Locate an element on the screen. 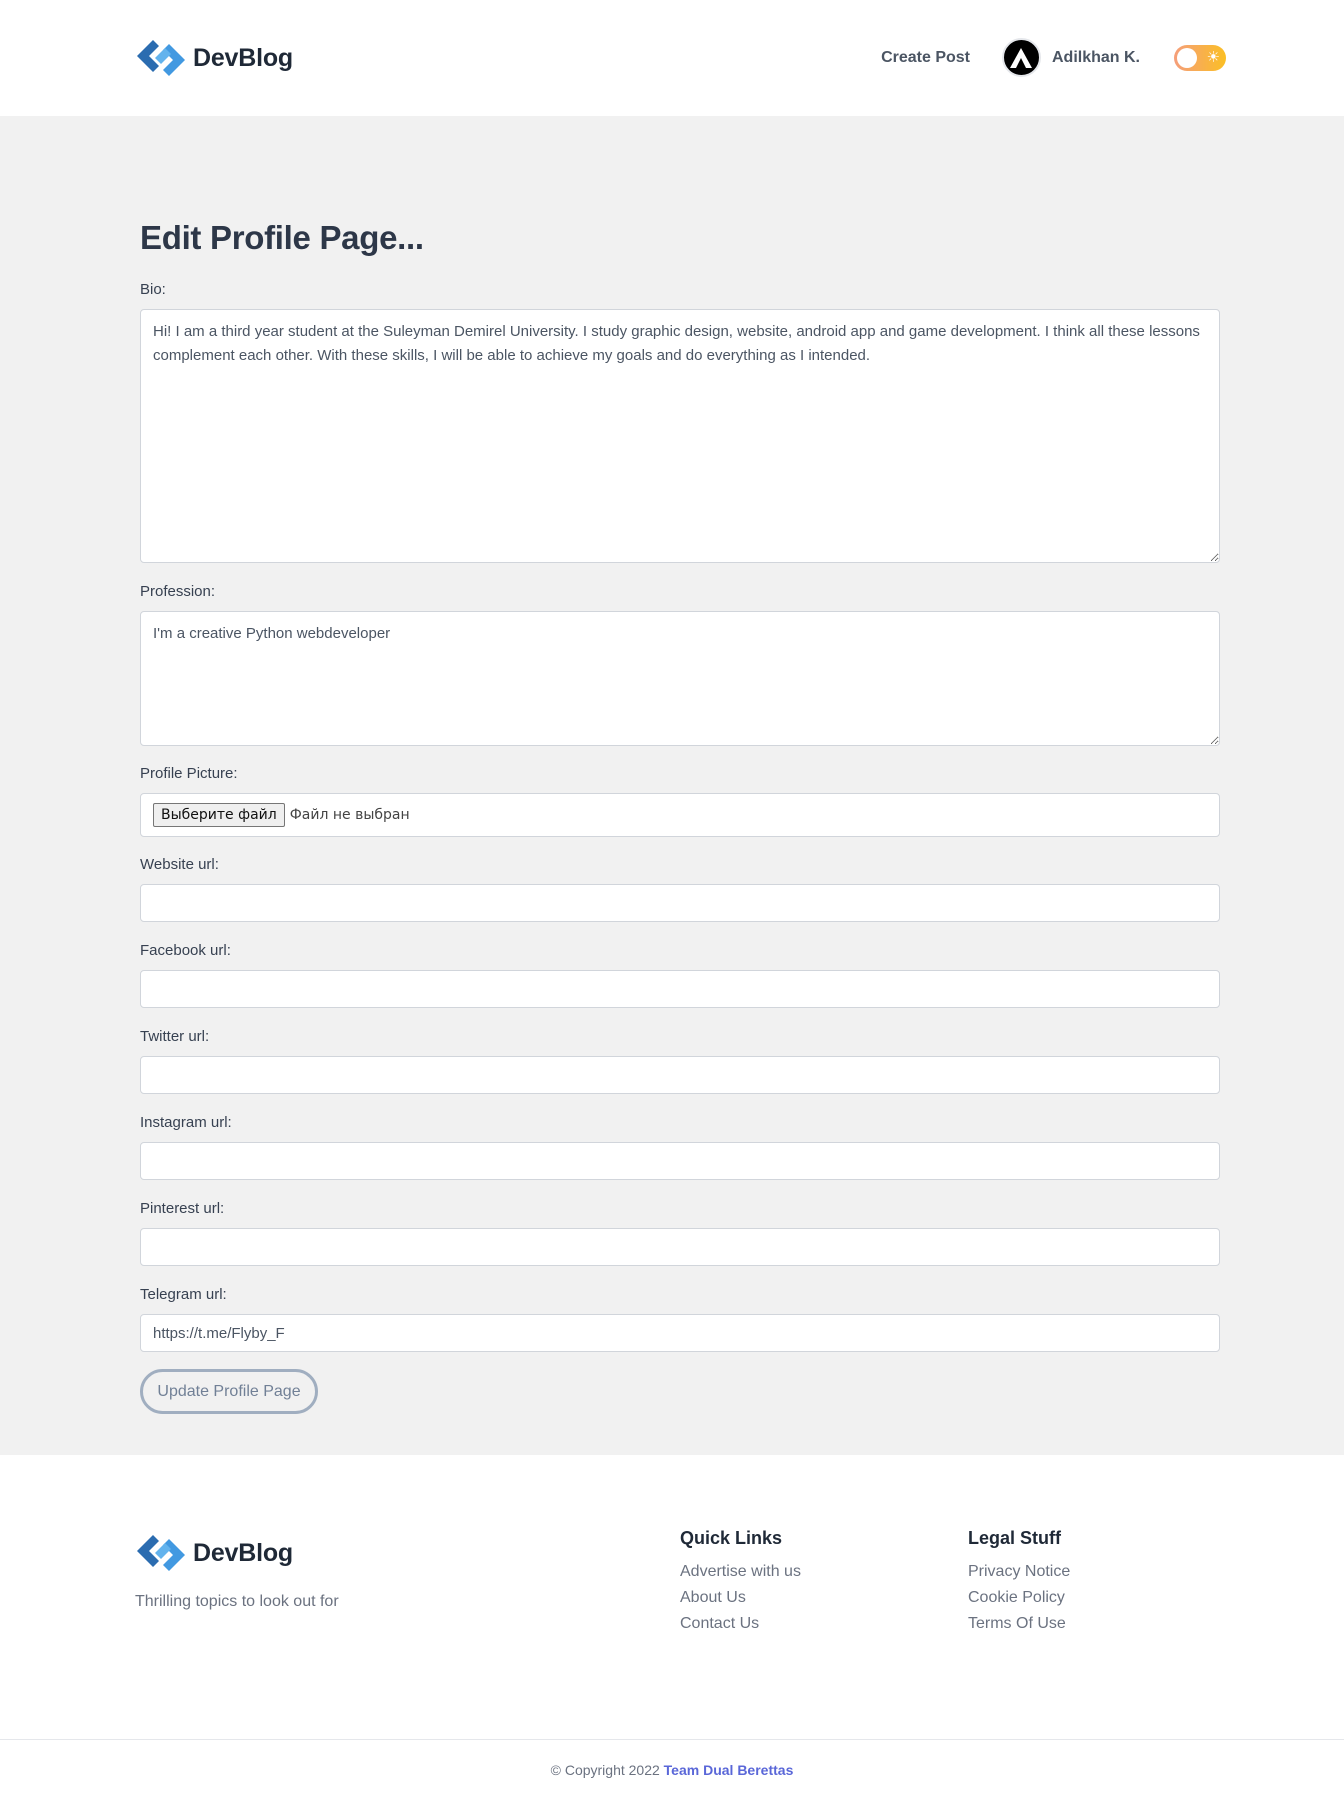  brand-logo-link: DevBlog is located at coordinates (213, 58).